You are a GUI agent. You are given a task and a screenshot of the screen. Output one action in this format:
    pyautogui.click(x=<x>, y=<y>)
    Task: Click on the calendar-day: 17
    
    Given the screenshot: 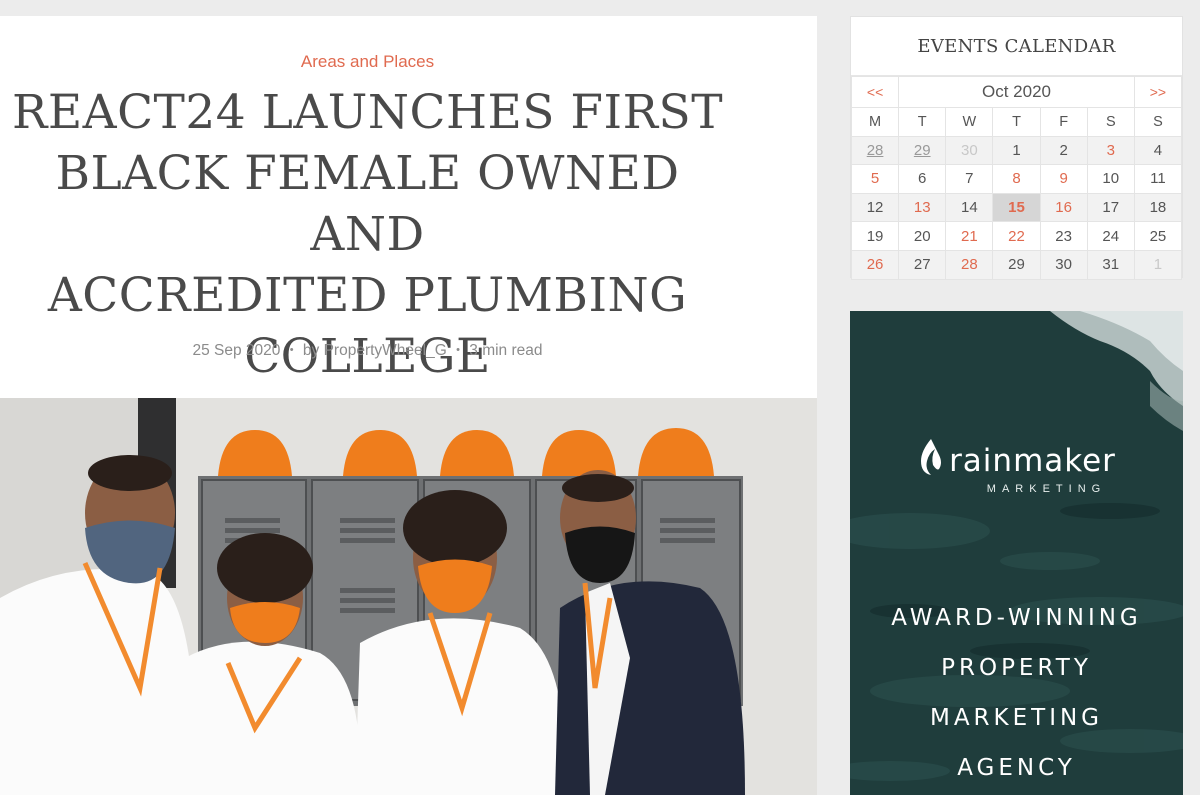 What is the action you would take?
    pyautogui.click(x=1110, y=207)
    